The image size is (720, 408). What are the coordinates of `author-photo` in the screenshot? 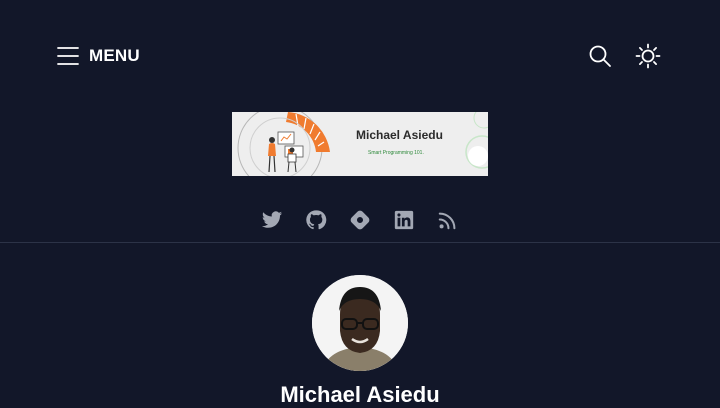 It's located at (360, 323).